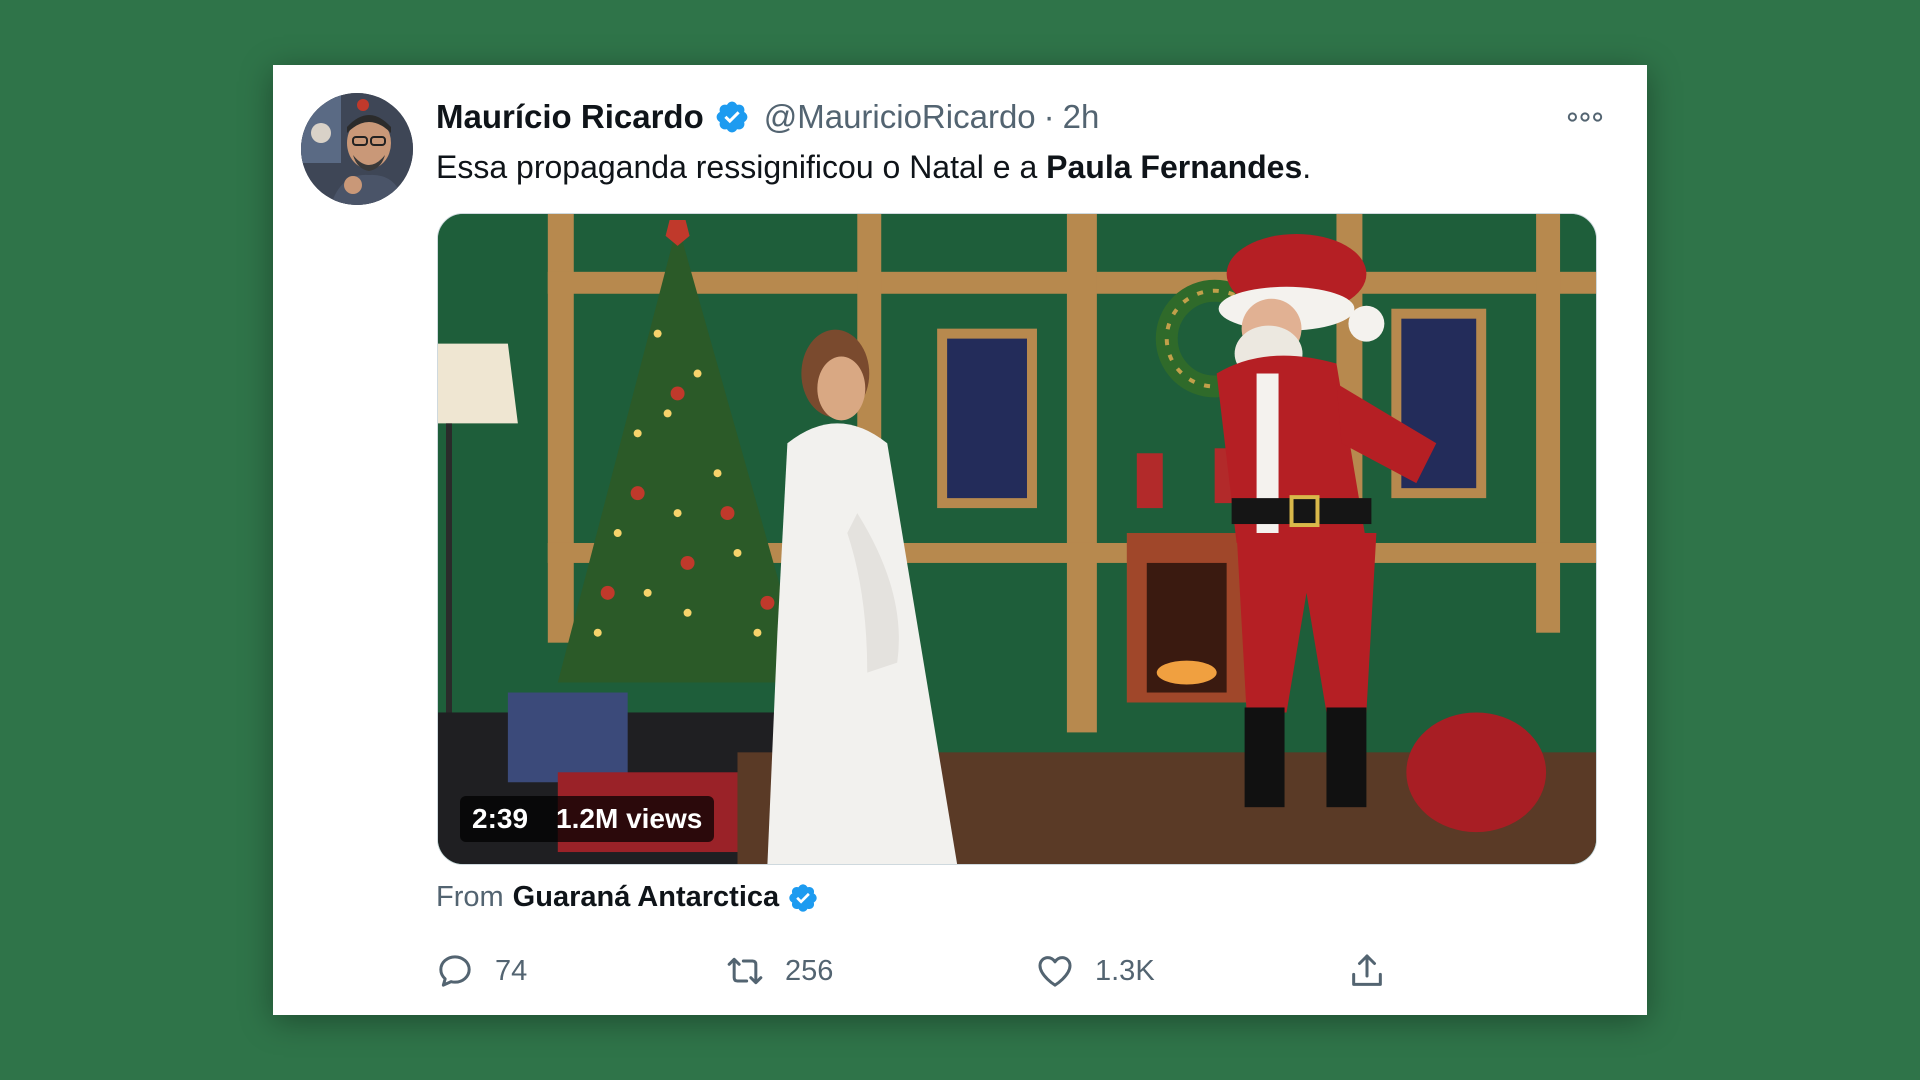  Describe the element at coordinates (481, 971) in the screenshot. I see `reply-button: 74` at that location.